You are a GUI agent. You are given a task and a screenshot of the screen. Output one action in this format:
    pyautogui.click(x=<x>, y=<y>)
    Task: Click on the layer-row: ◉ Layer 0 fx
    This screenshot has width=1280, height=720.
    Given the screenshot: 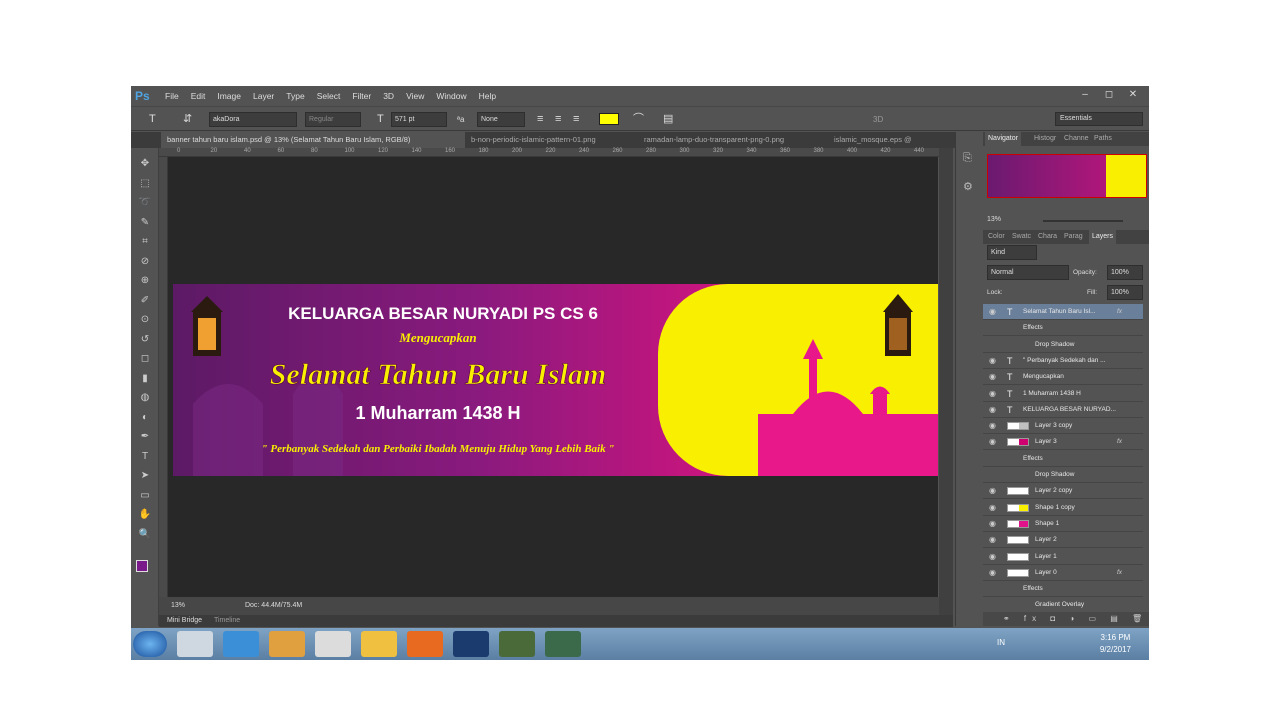 What is the action you would take?
    pyautogui.click(x=1063, y=573)
    